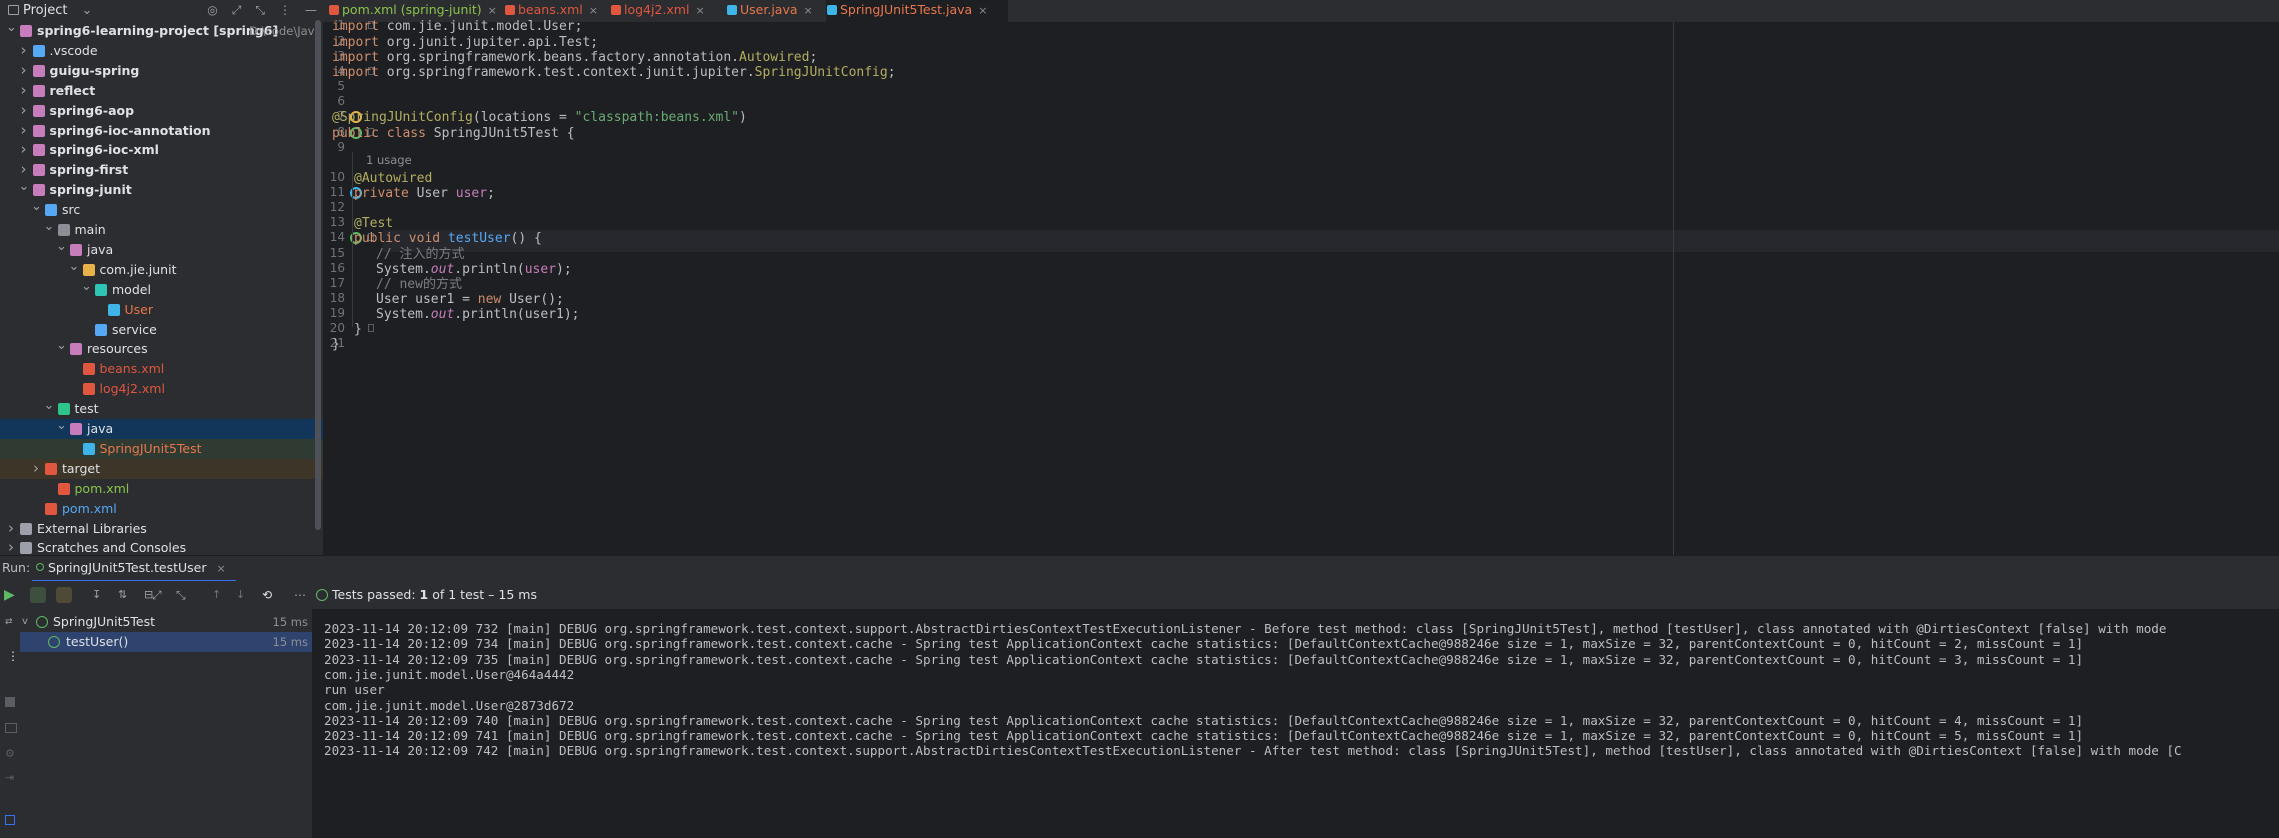 The width and height of the screenshot is (2279, 838). Describe the element at coordinates (9, 622) in the screenshot. I see `pin-icon: ⇄` at that location.